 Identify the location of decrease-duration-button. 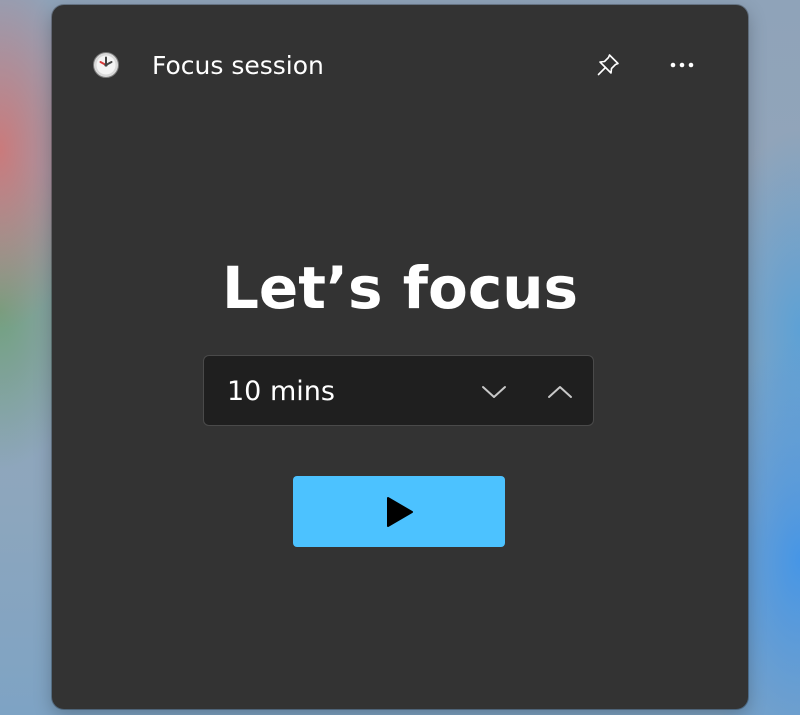
(494, 392).